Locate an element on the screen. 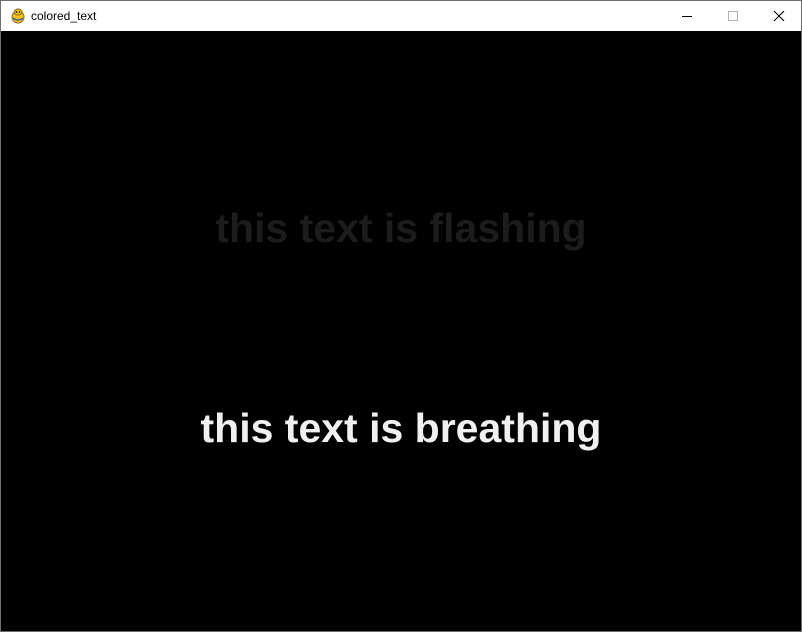 Image resolution: width=802 pixels, height=632 pixels. maximize-icon is located at coordinates (733, 16).